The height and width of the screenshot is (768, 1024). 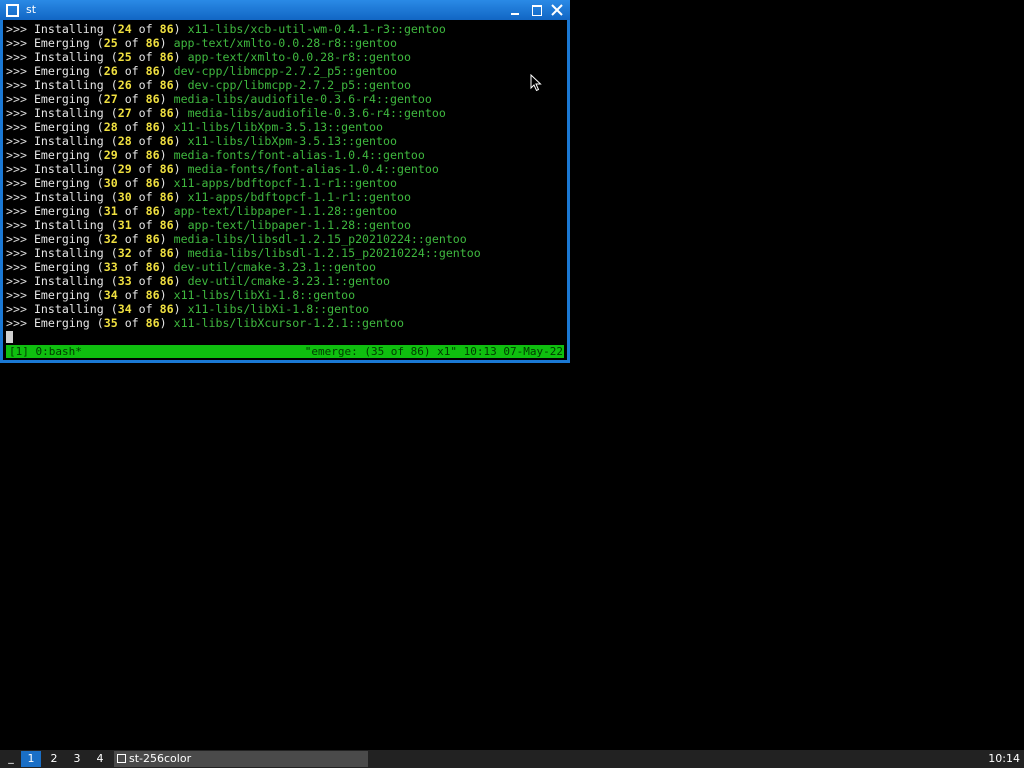 What do you see at coordinates (285, 10) in the screenshot?
I see `window-titlebar: st` at bounding box center [285, 10].